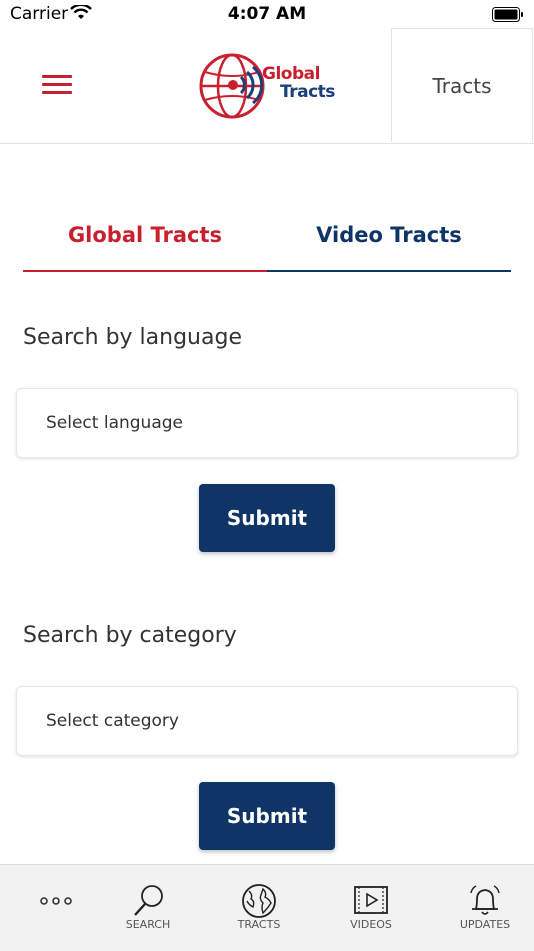 This screenshot has width=534, height=951. Describe the element at coordinates (485, 924) in the screenshot. I see `tab-updates-label: UPDATES` at that location.